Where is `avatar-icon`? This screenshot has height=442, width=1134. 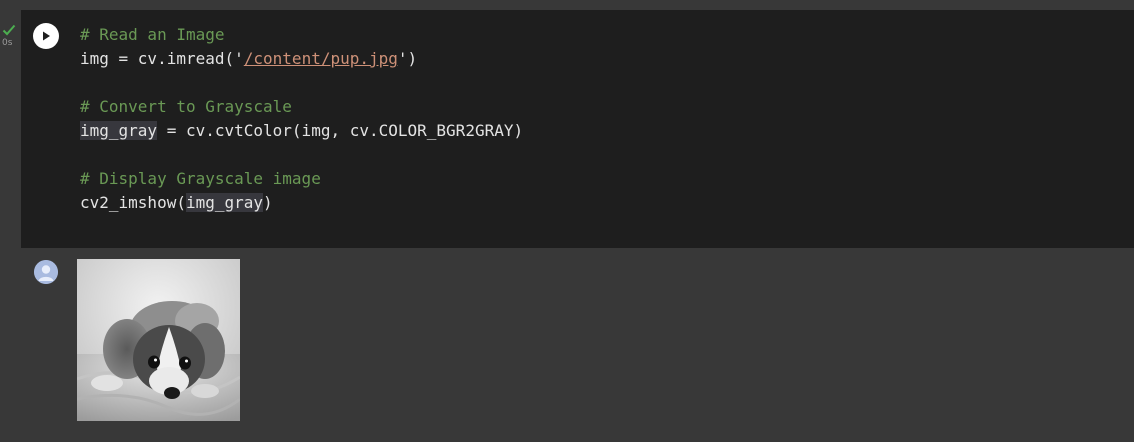 avatar-icon is located at coordinates (46, 272).